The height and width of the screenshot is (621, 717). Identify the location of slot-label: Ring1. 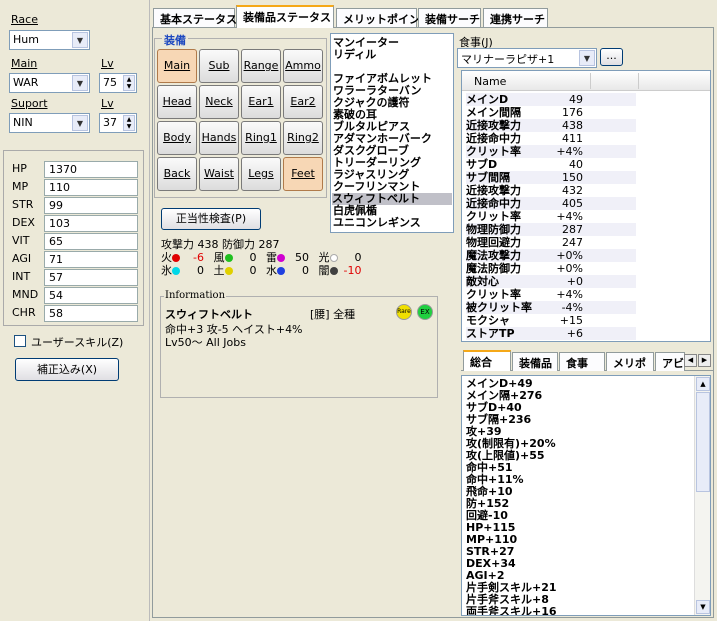
(261, 137).